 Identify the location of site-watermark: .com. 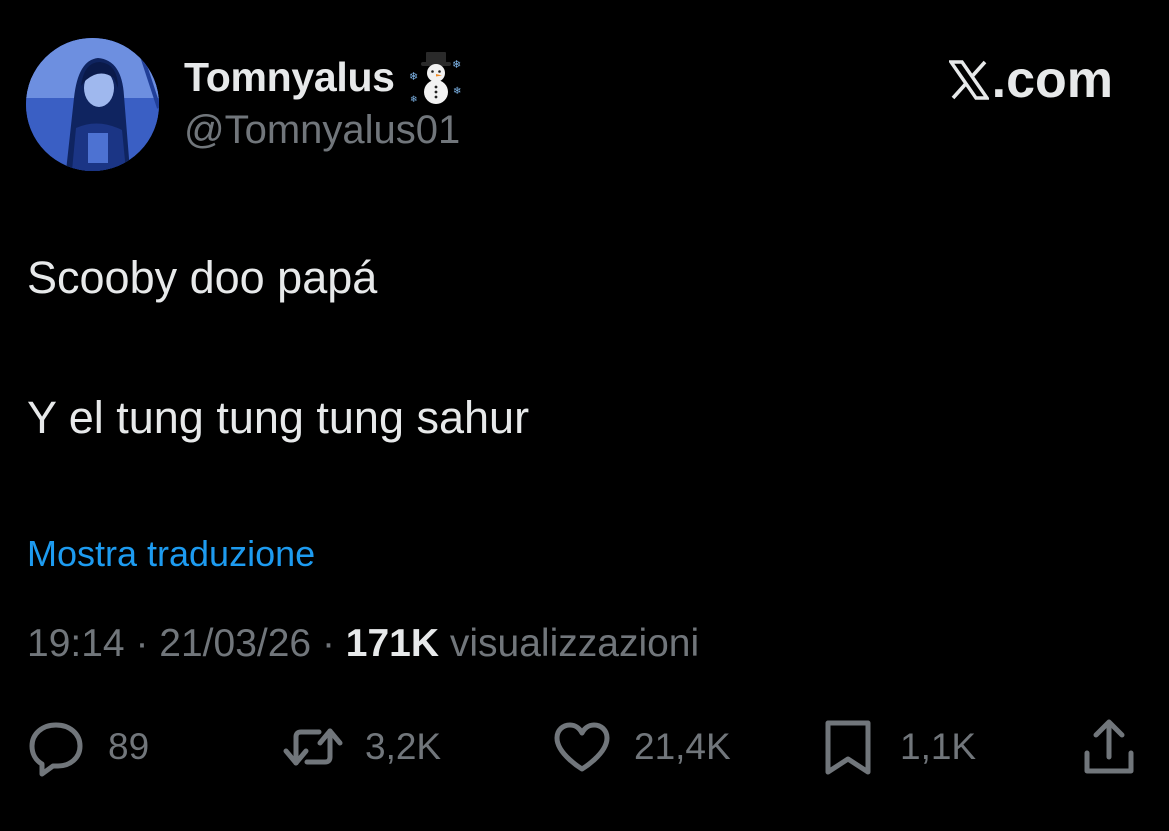
(1030, 80).